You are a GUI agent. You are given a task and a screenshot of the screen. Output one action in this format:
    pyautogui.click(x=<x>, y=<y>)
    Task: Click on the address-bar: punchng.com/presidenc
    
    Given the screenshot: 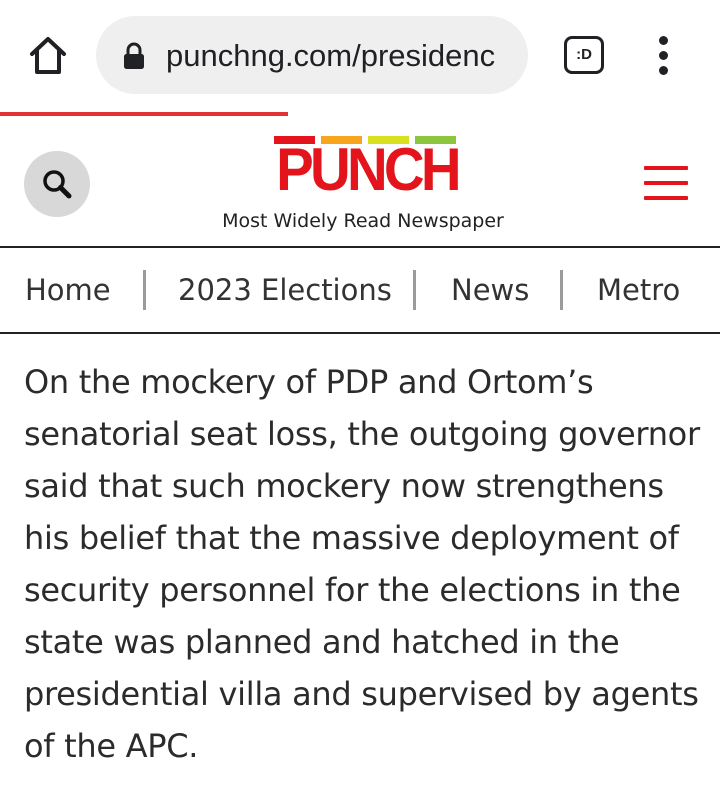 What is the action you would take?
    pyautogui.click(x=312, y=55)
    